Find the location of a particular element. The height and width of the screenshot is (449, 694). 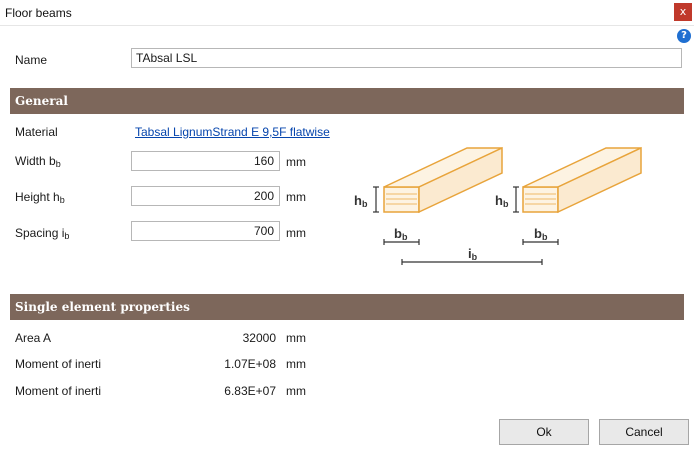

material-link: Tabsal LignumStrand E 9,5F flatwise is located at coordinates (232, 132).